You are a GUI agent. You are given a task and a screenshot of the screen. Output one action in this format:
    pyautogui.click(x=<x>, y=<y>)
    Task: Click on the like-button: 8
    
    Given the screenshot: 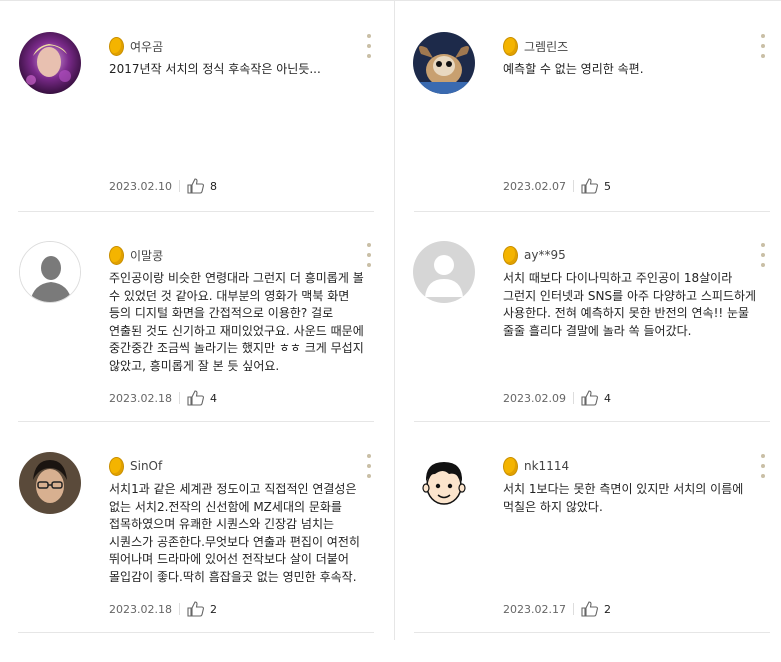 What is the action you would take?
    pyautogui.click(x=202, y=186)
    